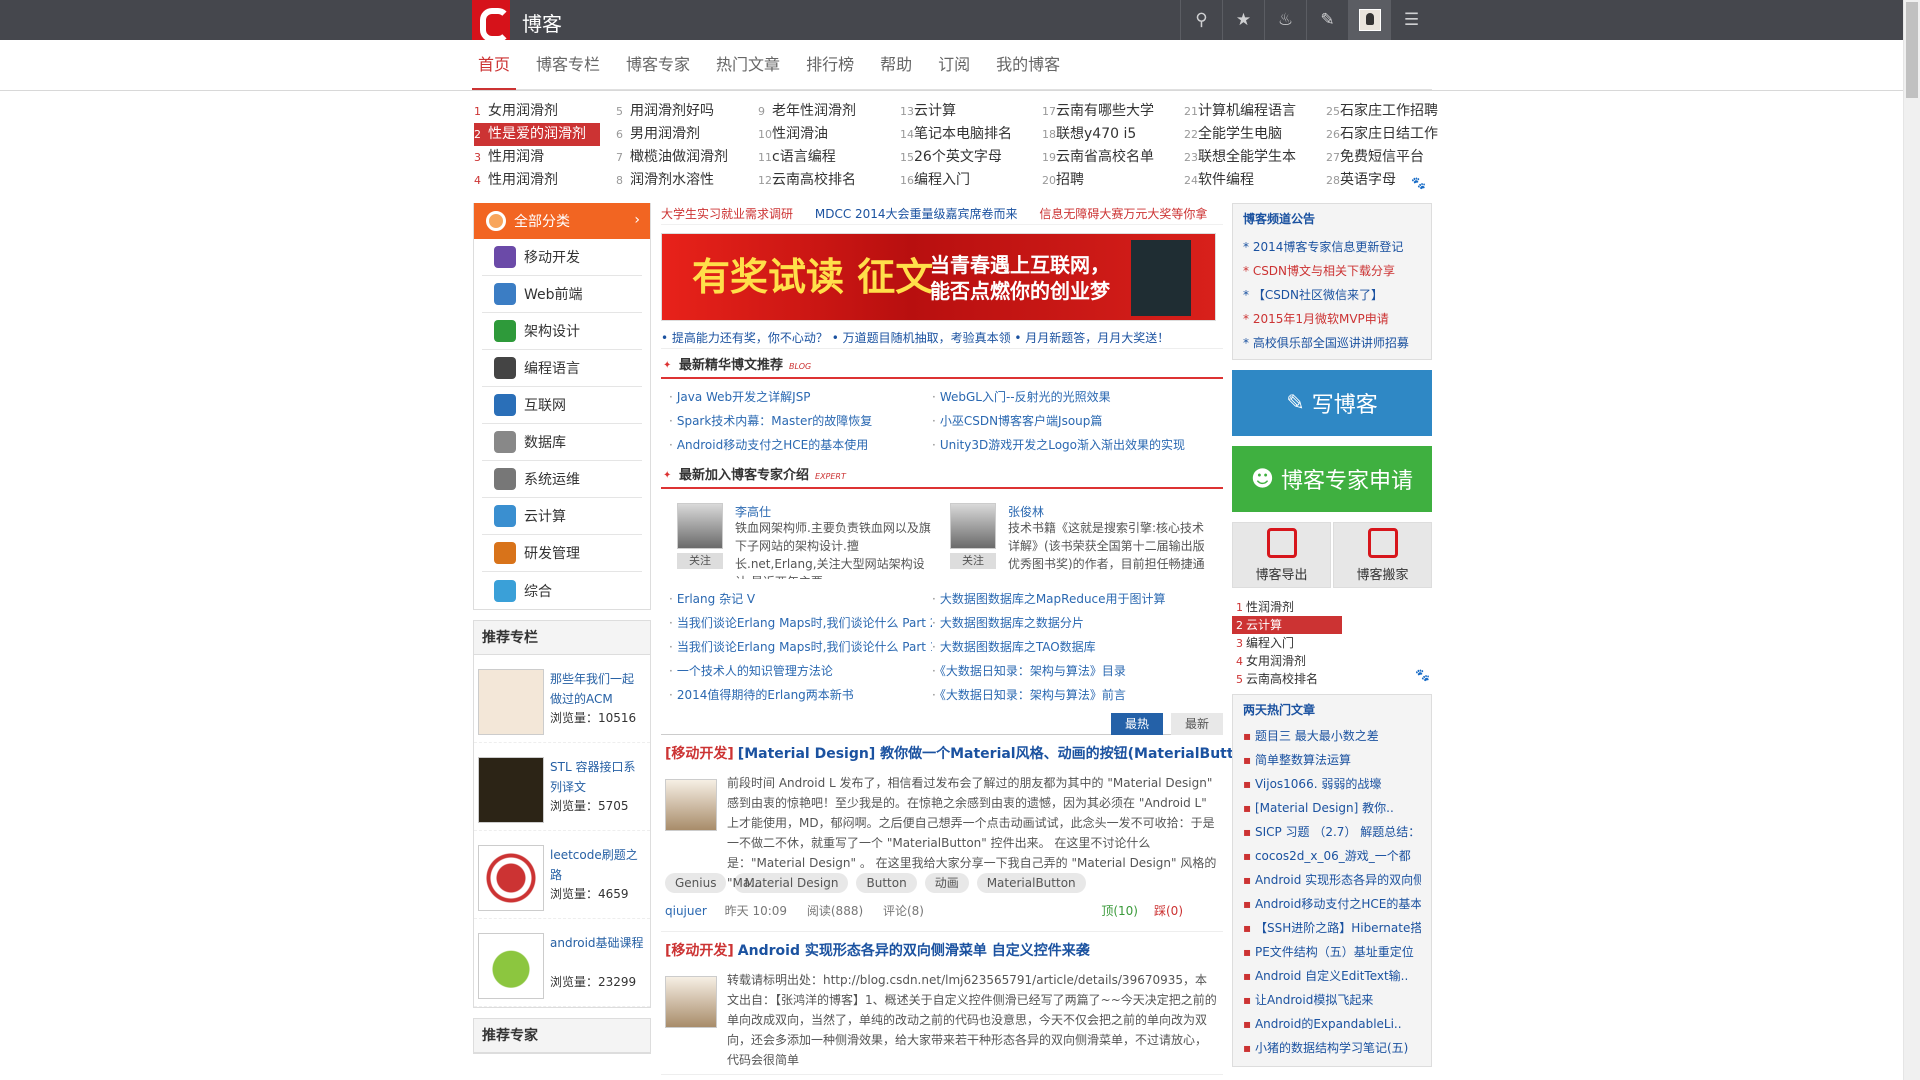  Describe the element at coordinates (542, 22) in the screenshot. I see `site-title: 博客` at that location.